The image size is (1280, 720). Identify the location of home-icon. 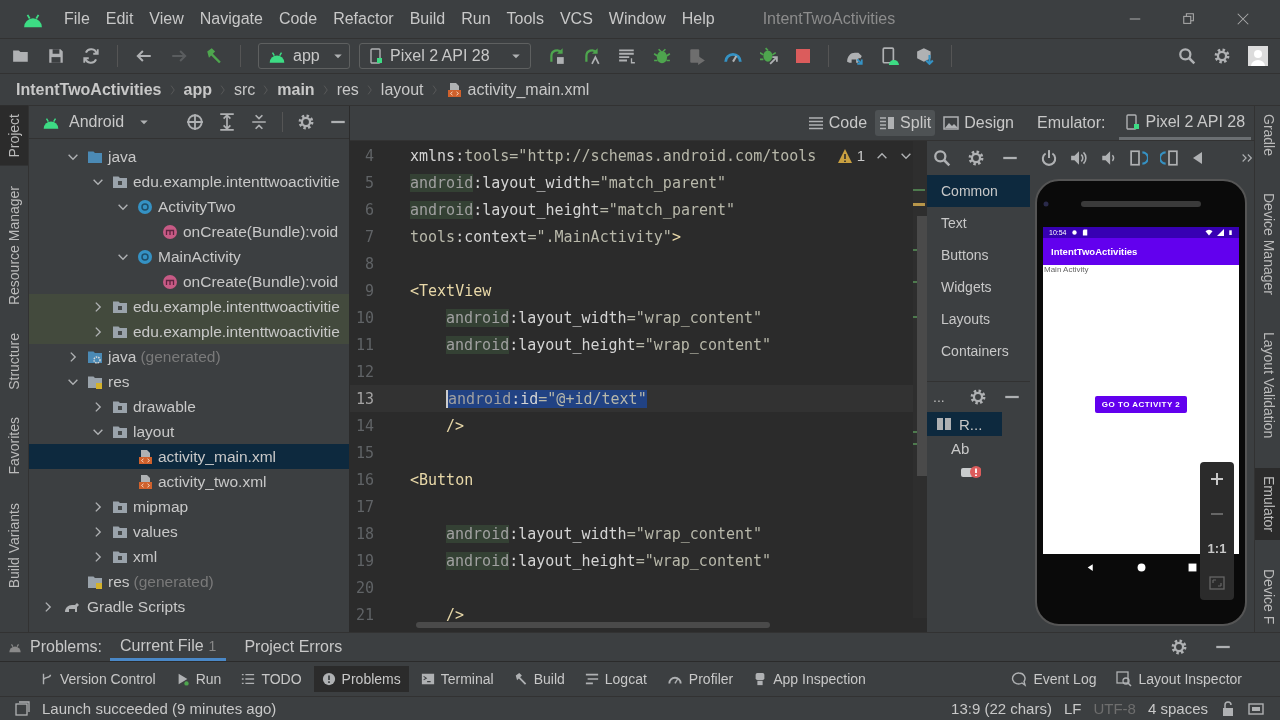
(1141, 567).